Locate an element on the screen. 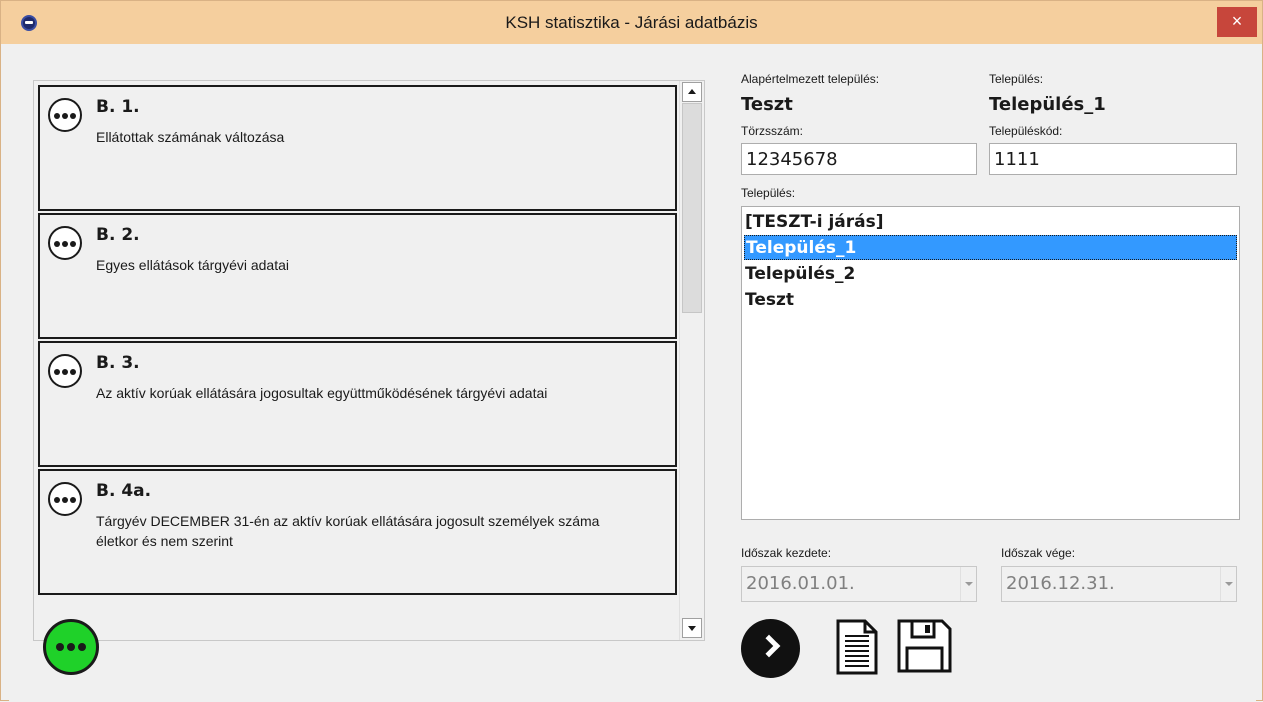  title-bar: KSH statisztika - Járási adatbázis × is located at coordinates (631, 22).